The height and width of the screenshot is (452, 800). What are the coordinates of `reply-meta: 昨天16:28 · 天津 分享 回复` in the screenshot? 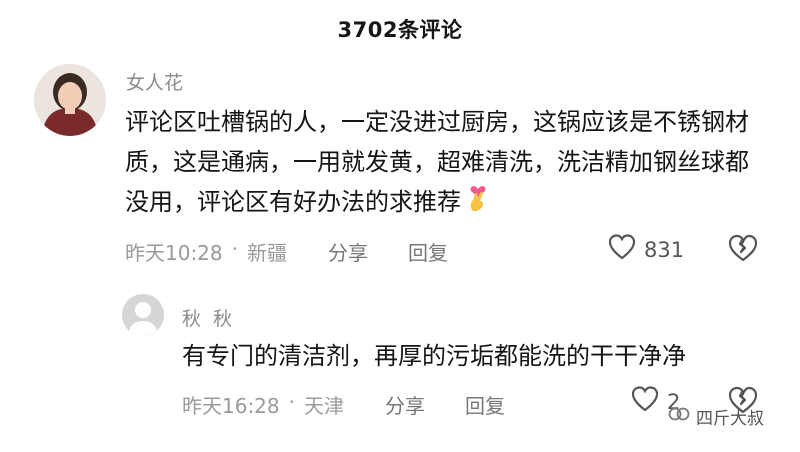 It's located at (343, 404).